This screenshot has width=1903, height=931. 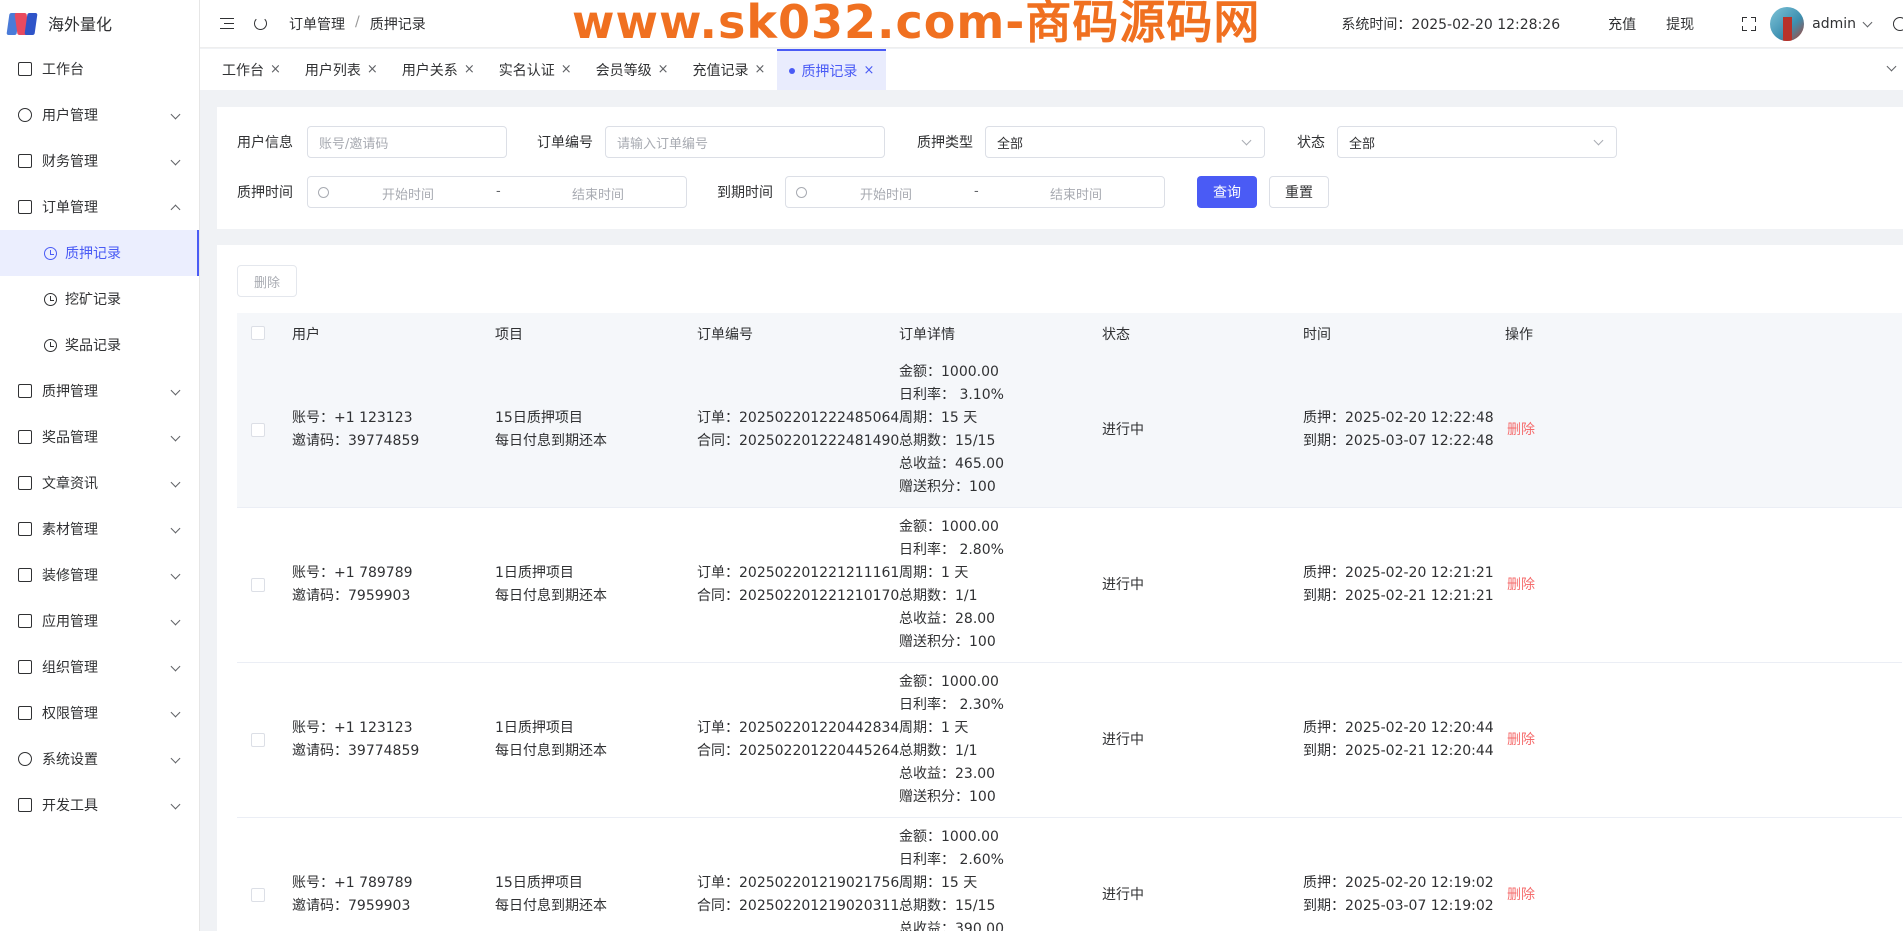 What do you see at coordinates (1299, 192) in the screenshot?
I see `reset-button: 重置` at bounding box center [1299, 192].